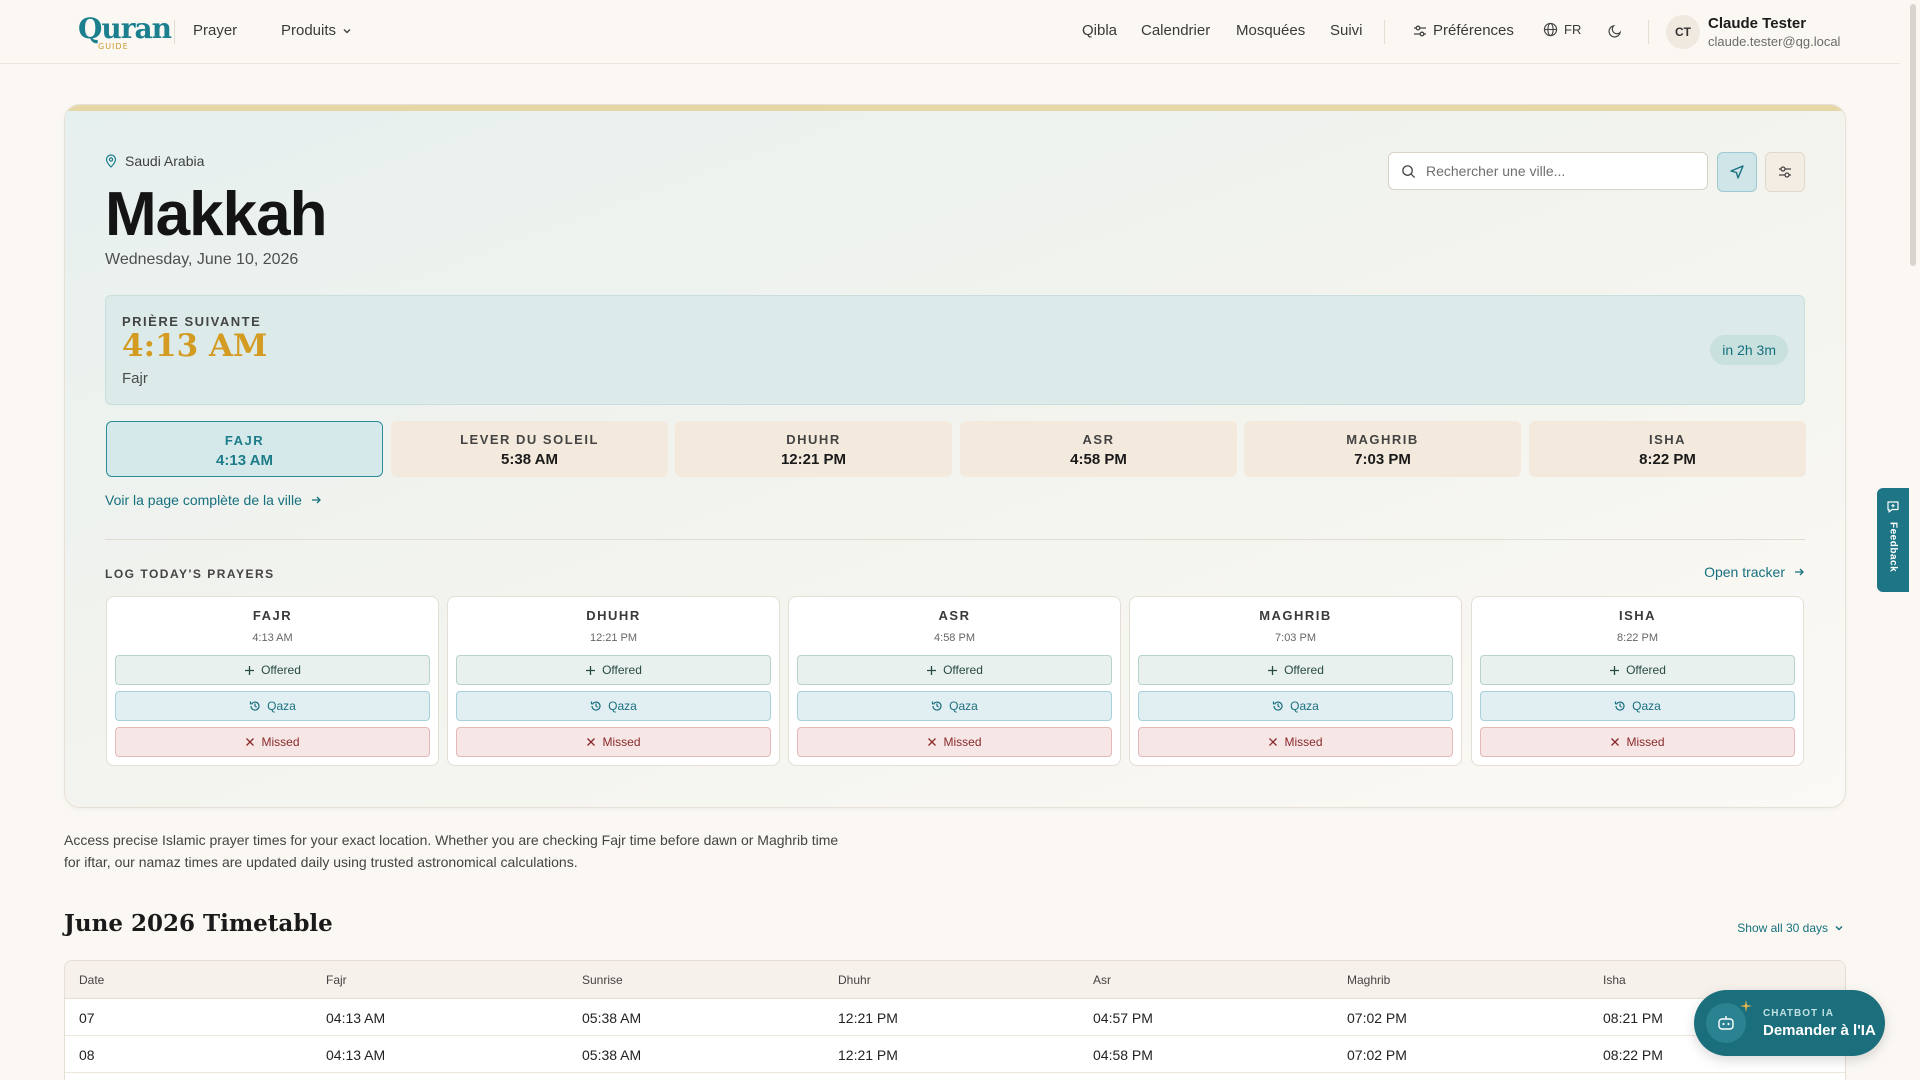 This screenshot has height=1080, width=1920. I want to click on next-prayer-label: PRIÈRE SUIVANTE, so click(192, 321).